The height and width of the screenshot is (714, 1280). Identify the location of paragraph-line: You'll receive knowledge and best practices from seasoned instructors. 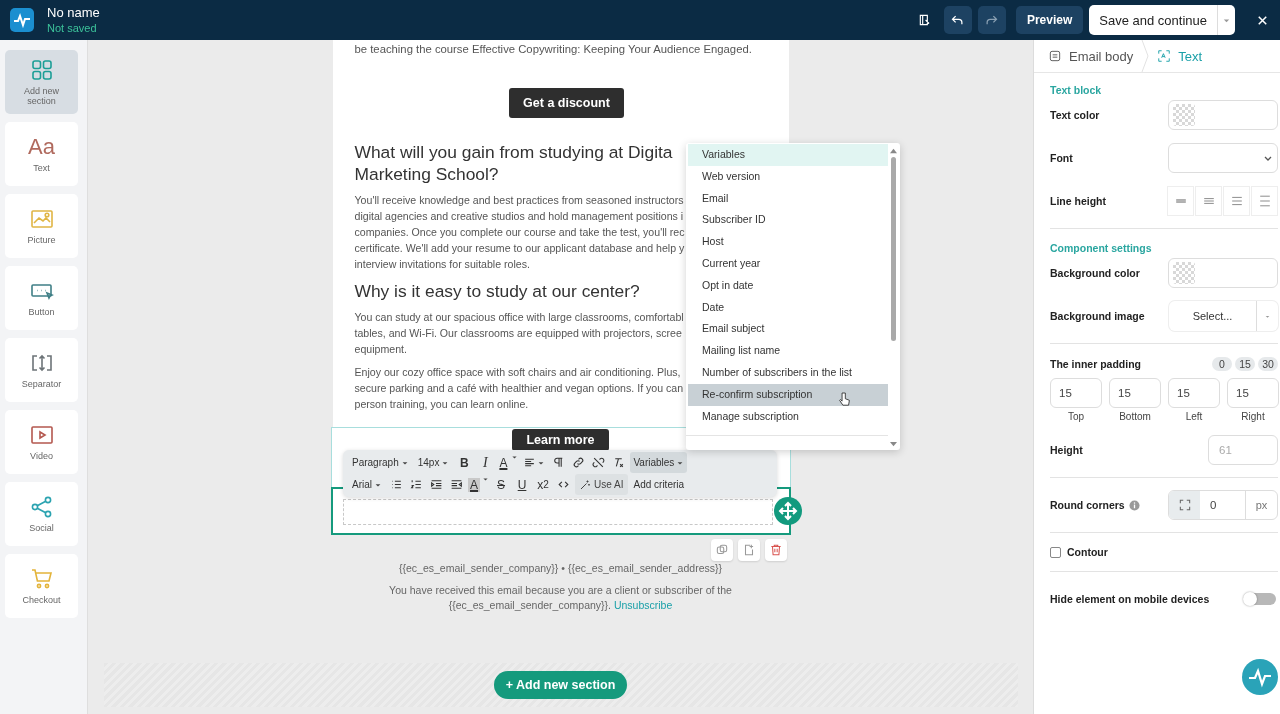
(519, 200).